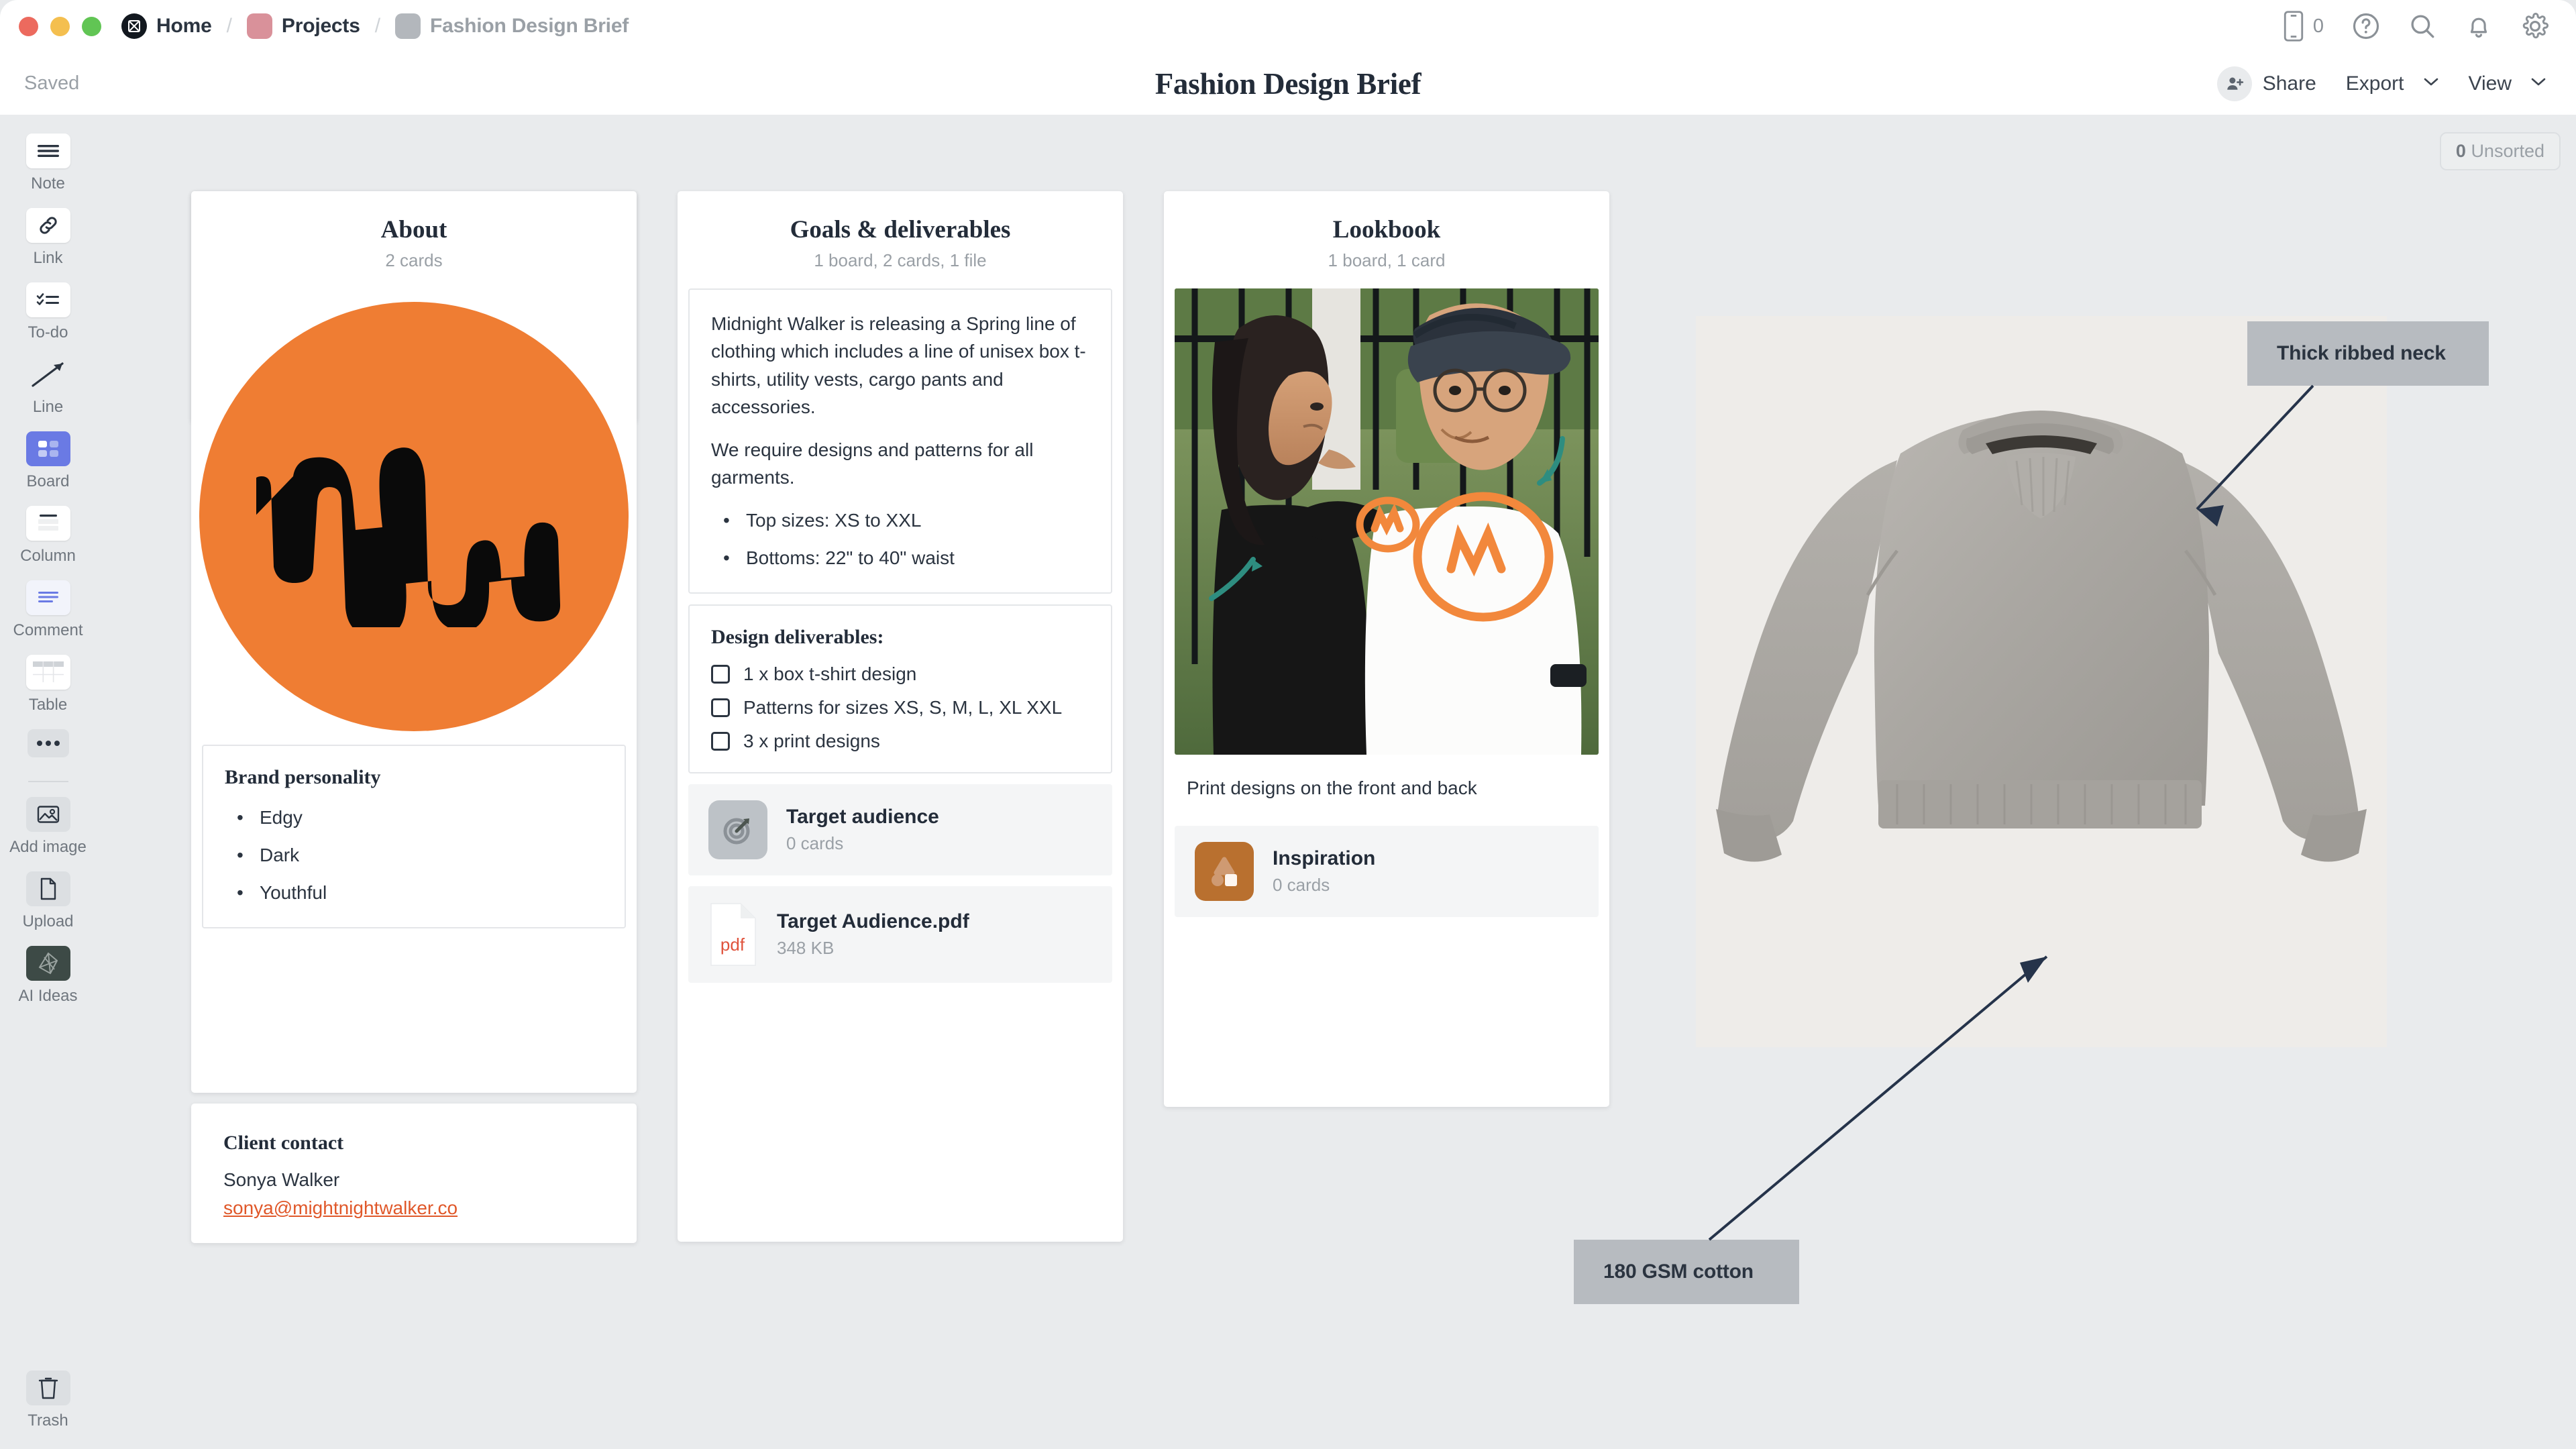 Image resolution: width=2576 pixels, height=1449 pixels. I want to click on breadcrumb-label-home: Home, so click(184, 26).